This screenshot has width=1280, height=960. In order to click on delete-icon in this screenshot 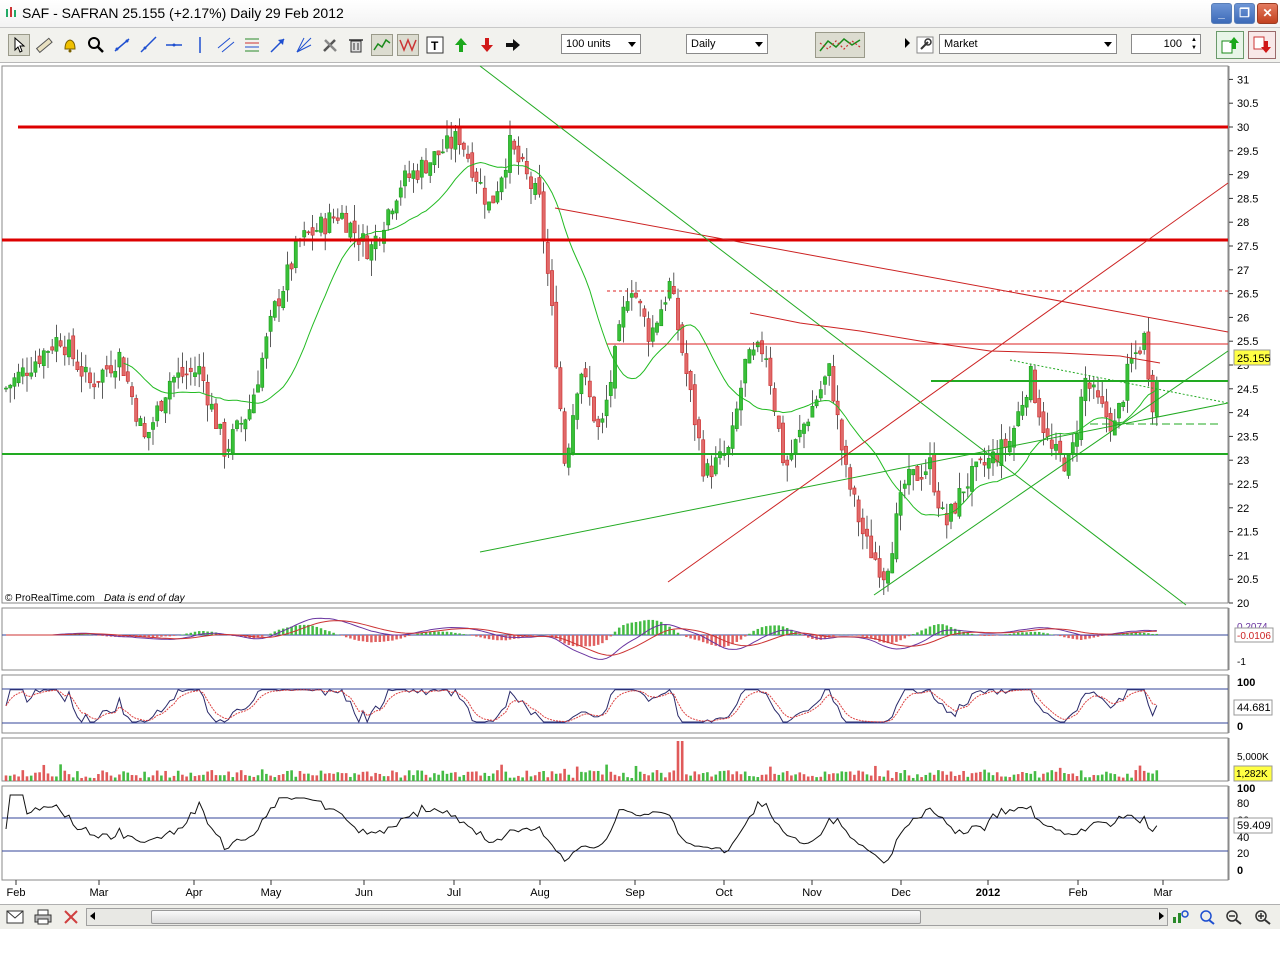, I will do `click(71, 917)`.